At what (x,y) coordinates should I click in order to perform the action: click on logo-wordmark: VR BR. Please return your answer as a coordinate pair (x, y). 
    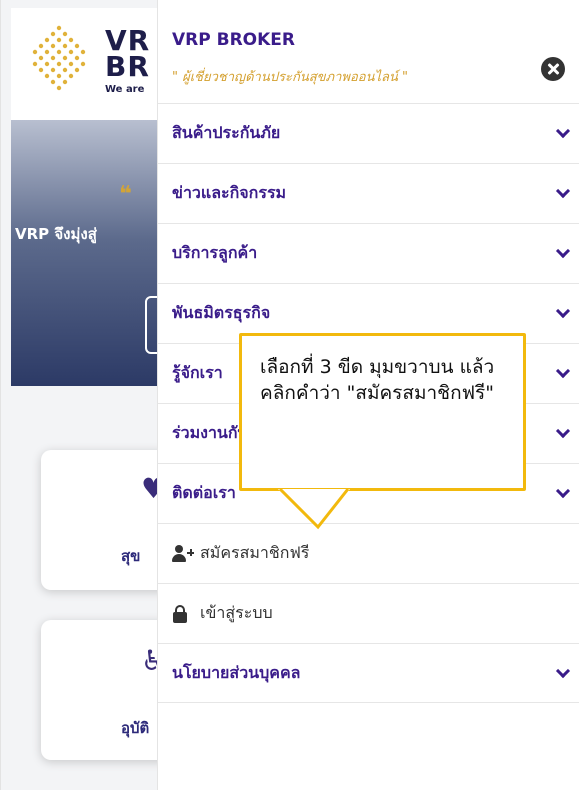
    Looking at the image, I should click on (127, 55).